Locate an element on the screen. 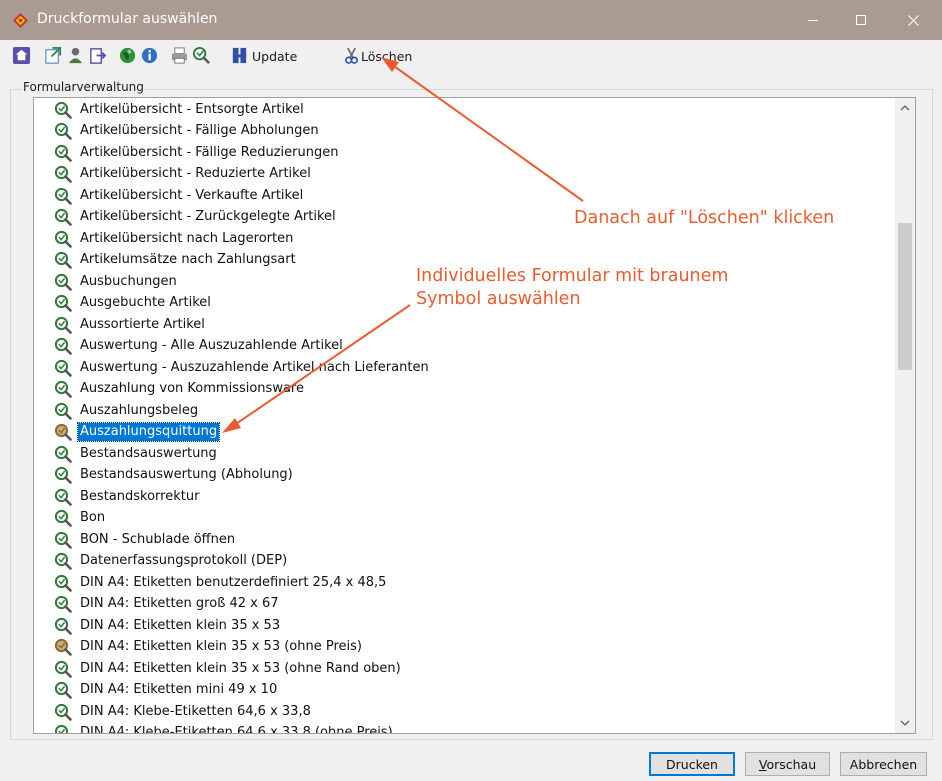 Image resolution: width=942 pixels, height=781 pixels. list-item-label: DIN A4: Etiketten groß 42 x 67 is located at coordinates (179, 603).